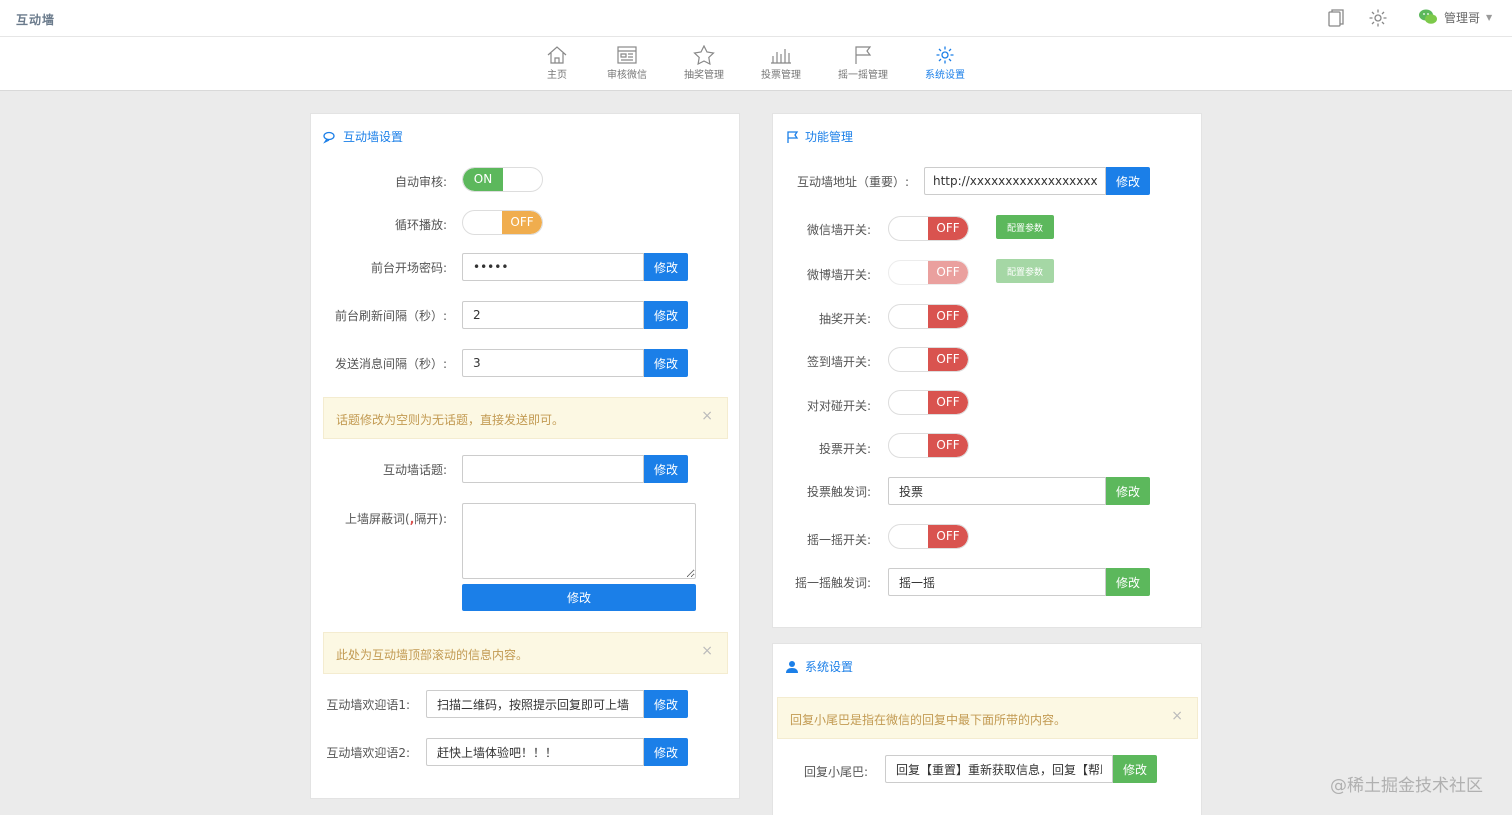 The image size is (1512, 815). What do you see at coordinates (627, 55) in the screenshot?
I see `review-icon` at bounding box center [627, 55].